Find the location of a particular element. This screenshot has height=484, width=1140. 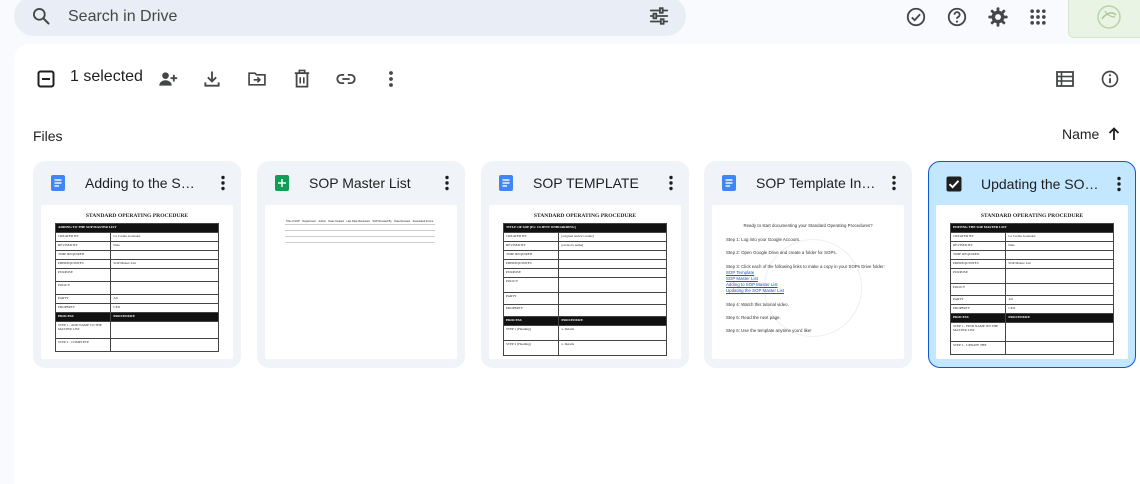

preview-cell: [original author's name] is located at coordinates (612, 237).